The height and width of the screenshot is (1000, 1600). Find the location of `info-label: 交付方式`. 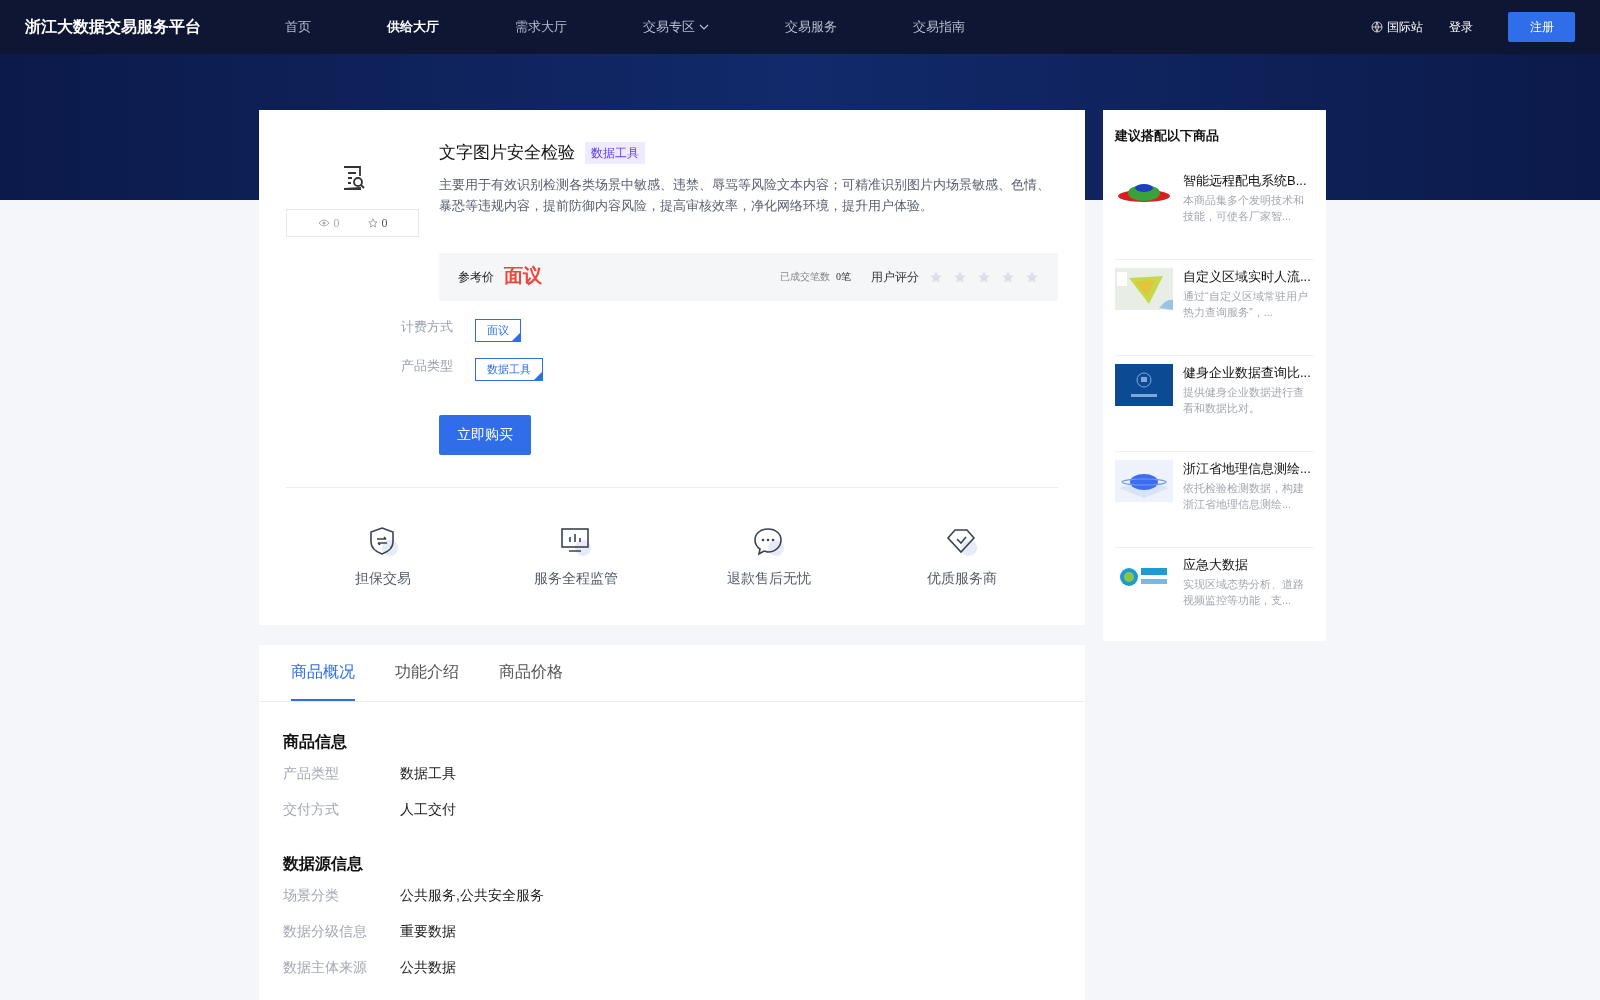

info-label: 交付方式 is located at coordinates (311, 809).